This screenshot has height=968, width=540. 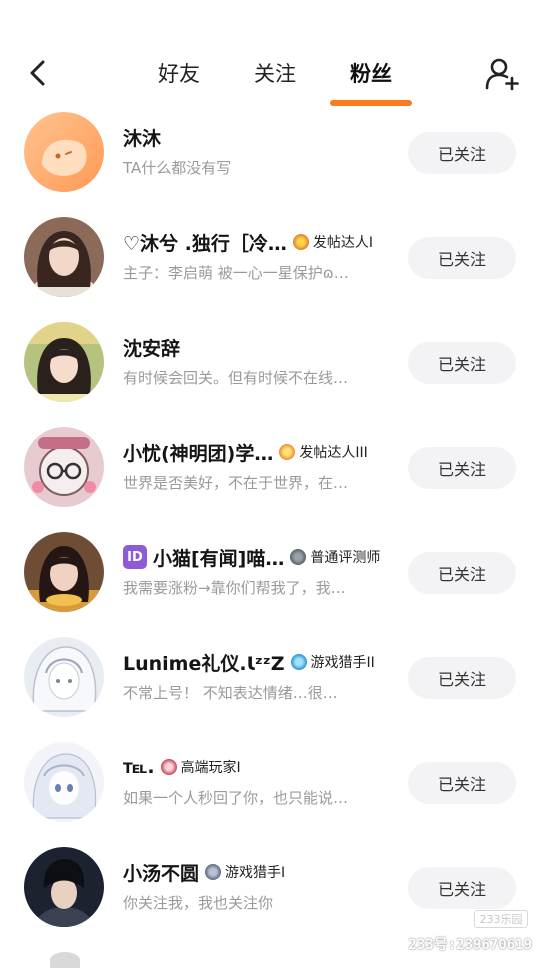 I want to click on add-user-icon, so click(x=502, y=74).